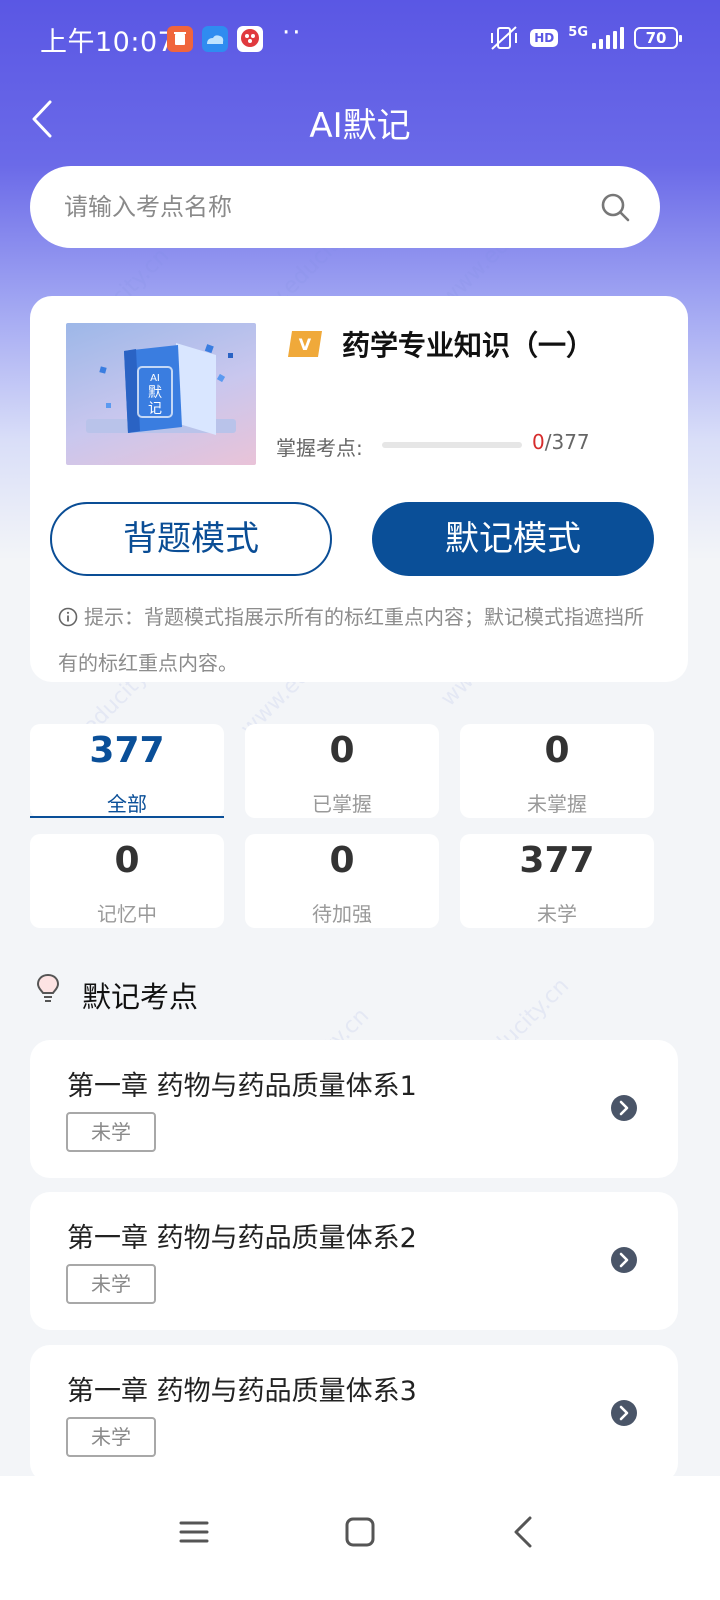  I want to click on svg-text: AI, so click(155, 378).